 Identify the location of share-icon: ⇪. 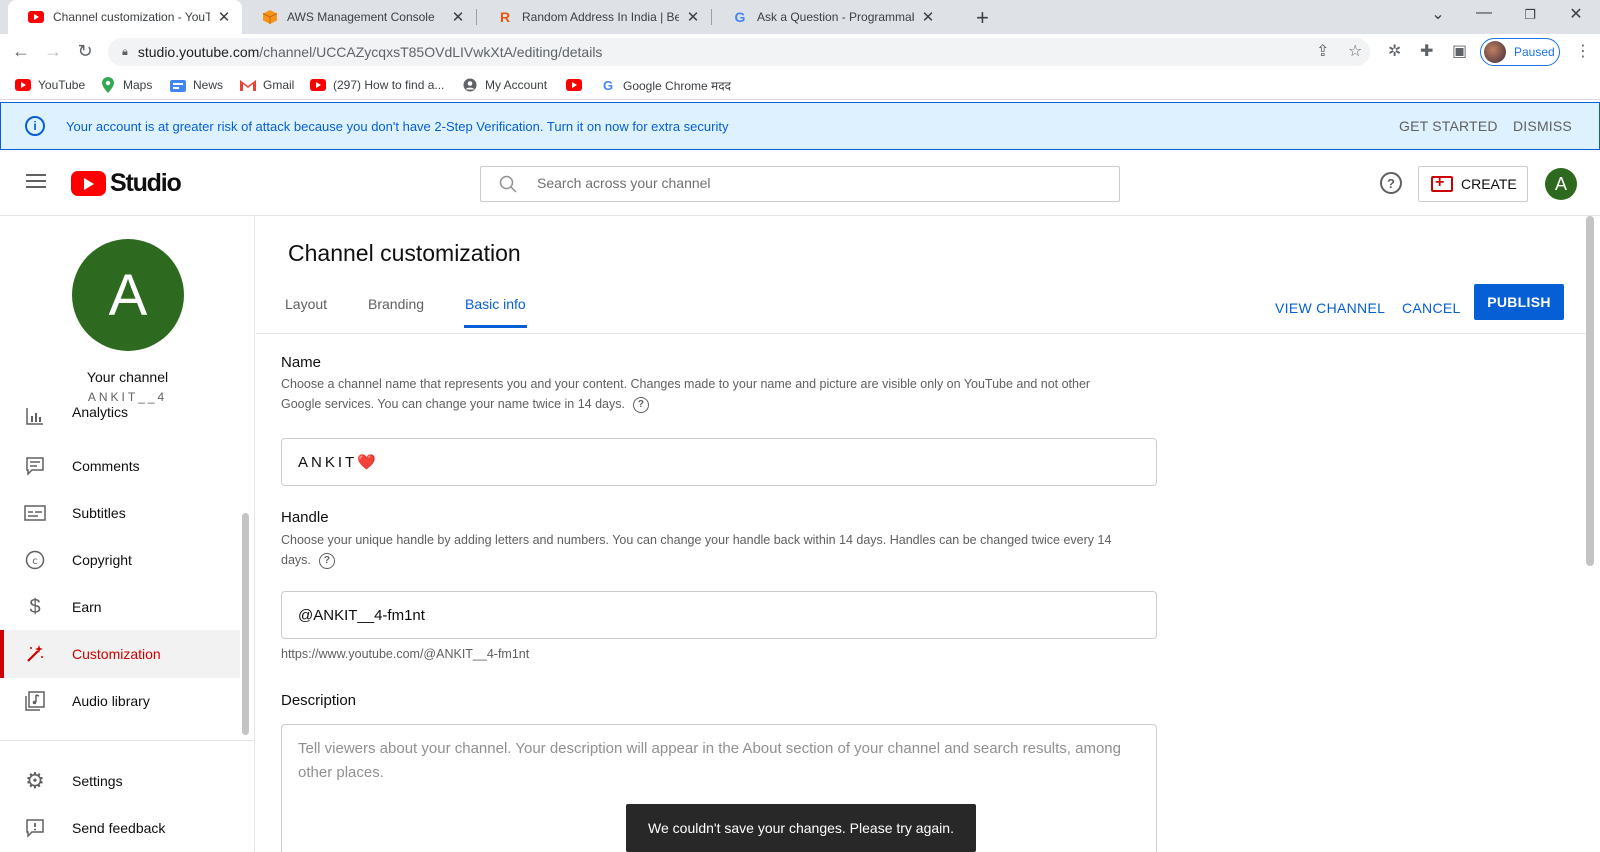
(1322, 51).